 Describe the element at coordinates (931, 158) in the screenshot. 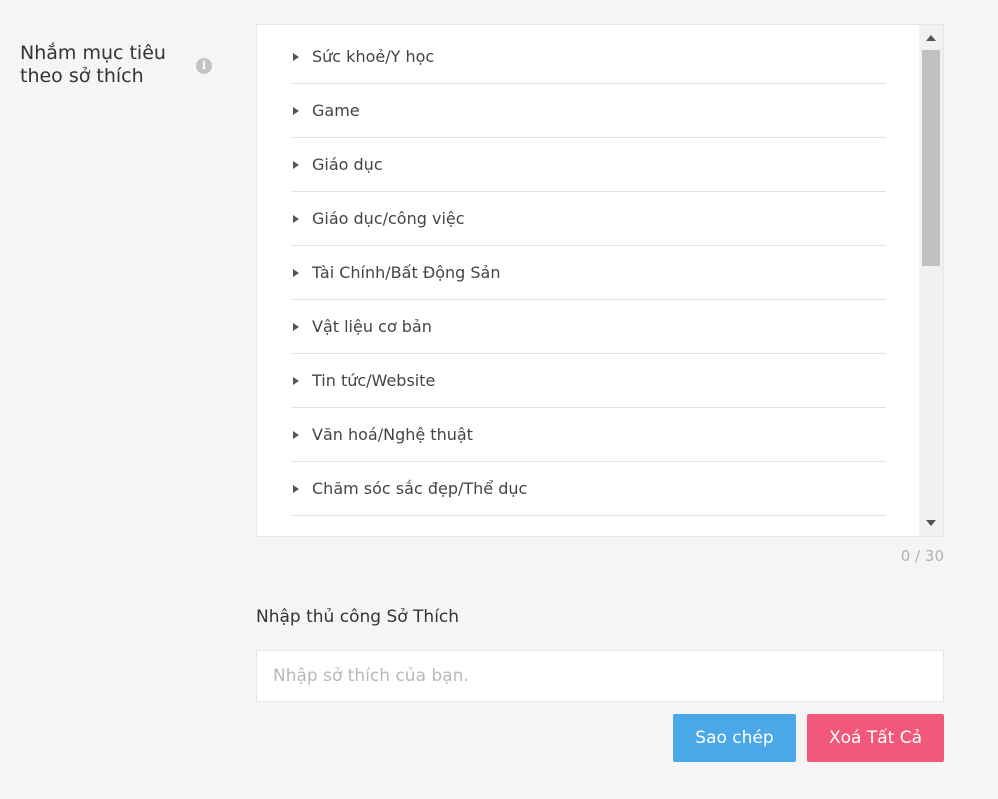

I see `scroll-thumb` at that location.